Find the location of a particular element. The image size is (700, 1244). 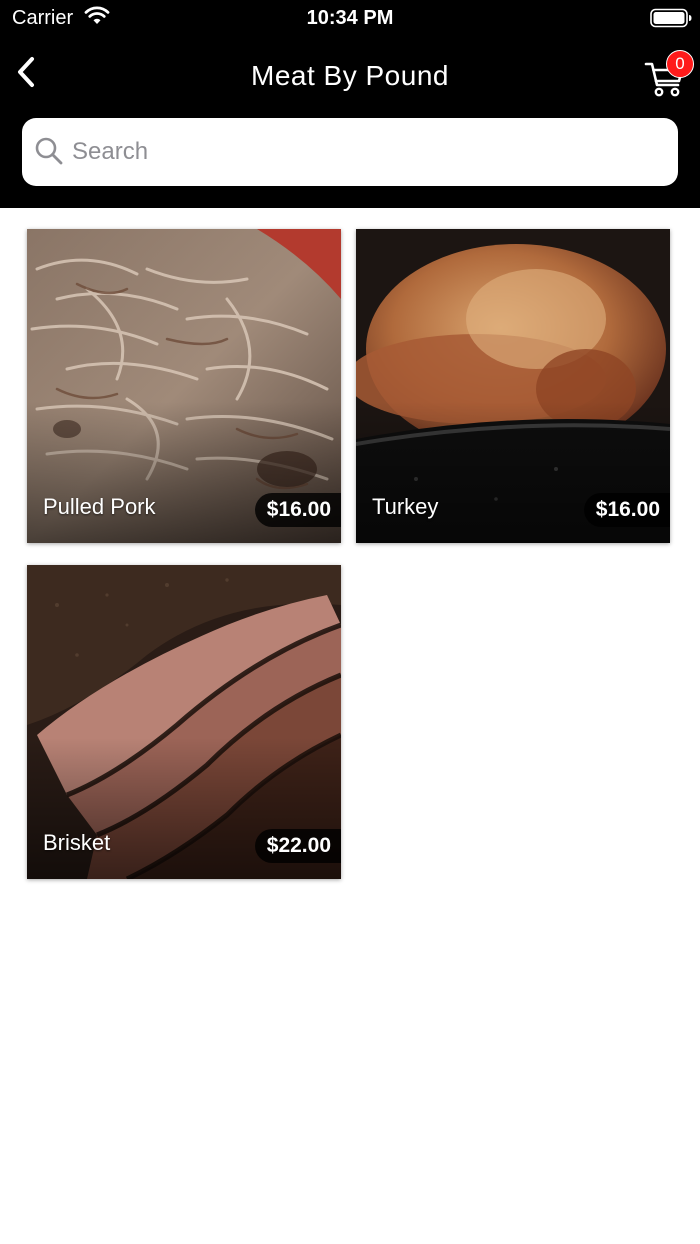

navigation-bar: Meat By Pound 0 is located at coordinates (350, 76).